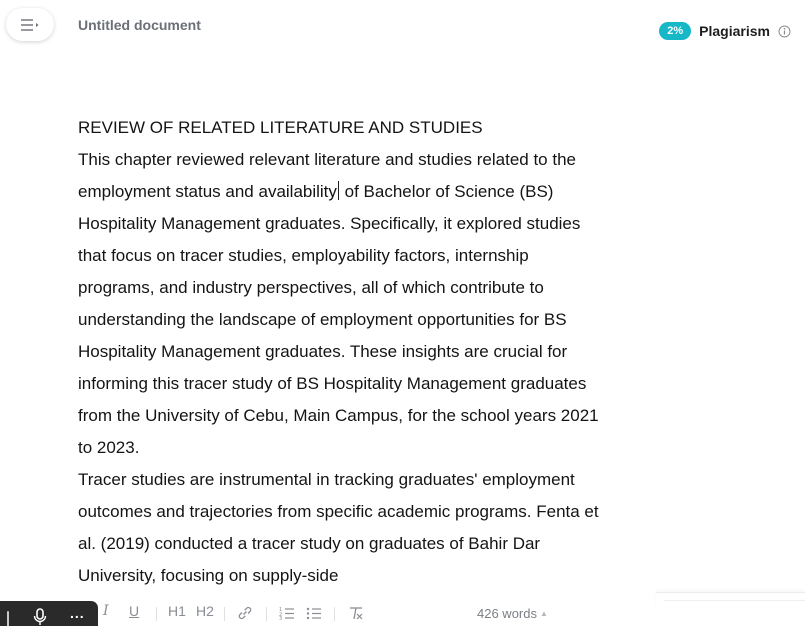 This screenshot has height=626, width=805. Describe the element at coordinates (245, 614) in the screenshot. I see `link-icon` at that location.